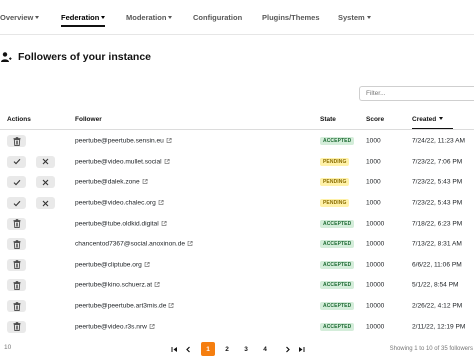 The image size is (474, 359). Describe the element at coordinates (291, 17) in the screenshot. I see `nav-plugins-themes: Plugins/Themes` at that location.